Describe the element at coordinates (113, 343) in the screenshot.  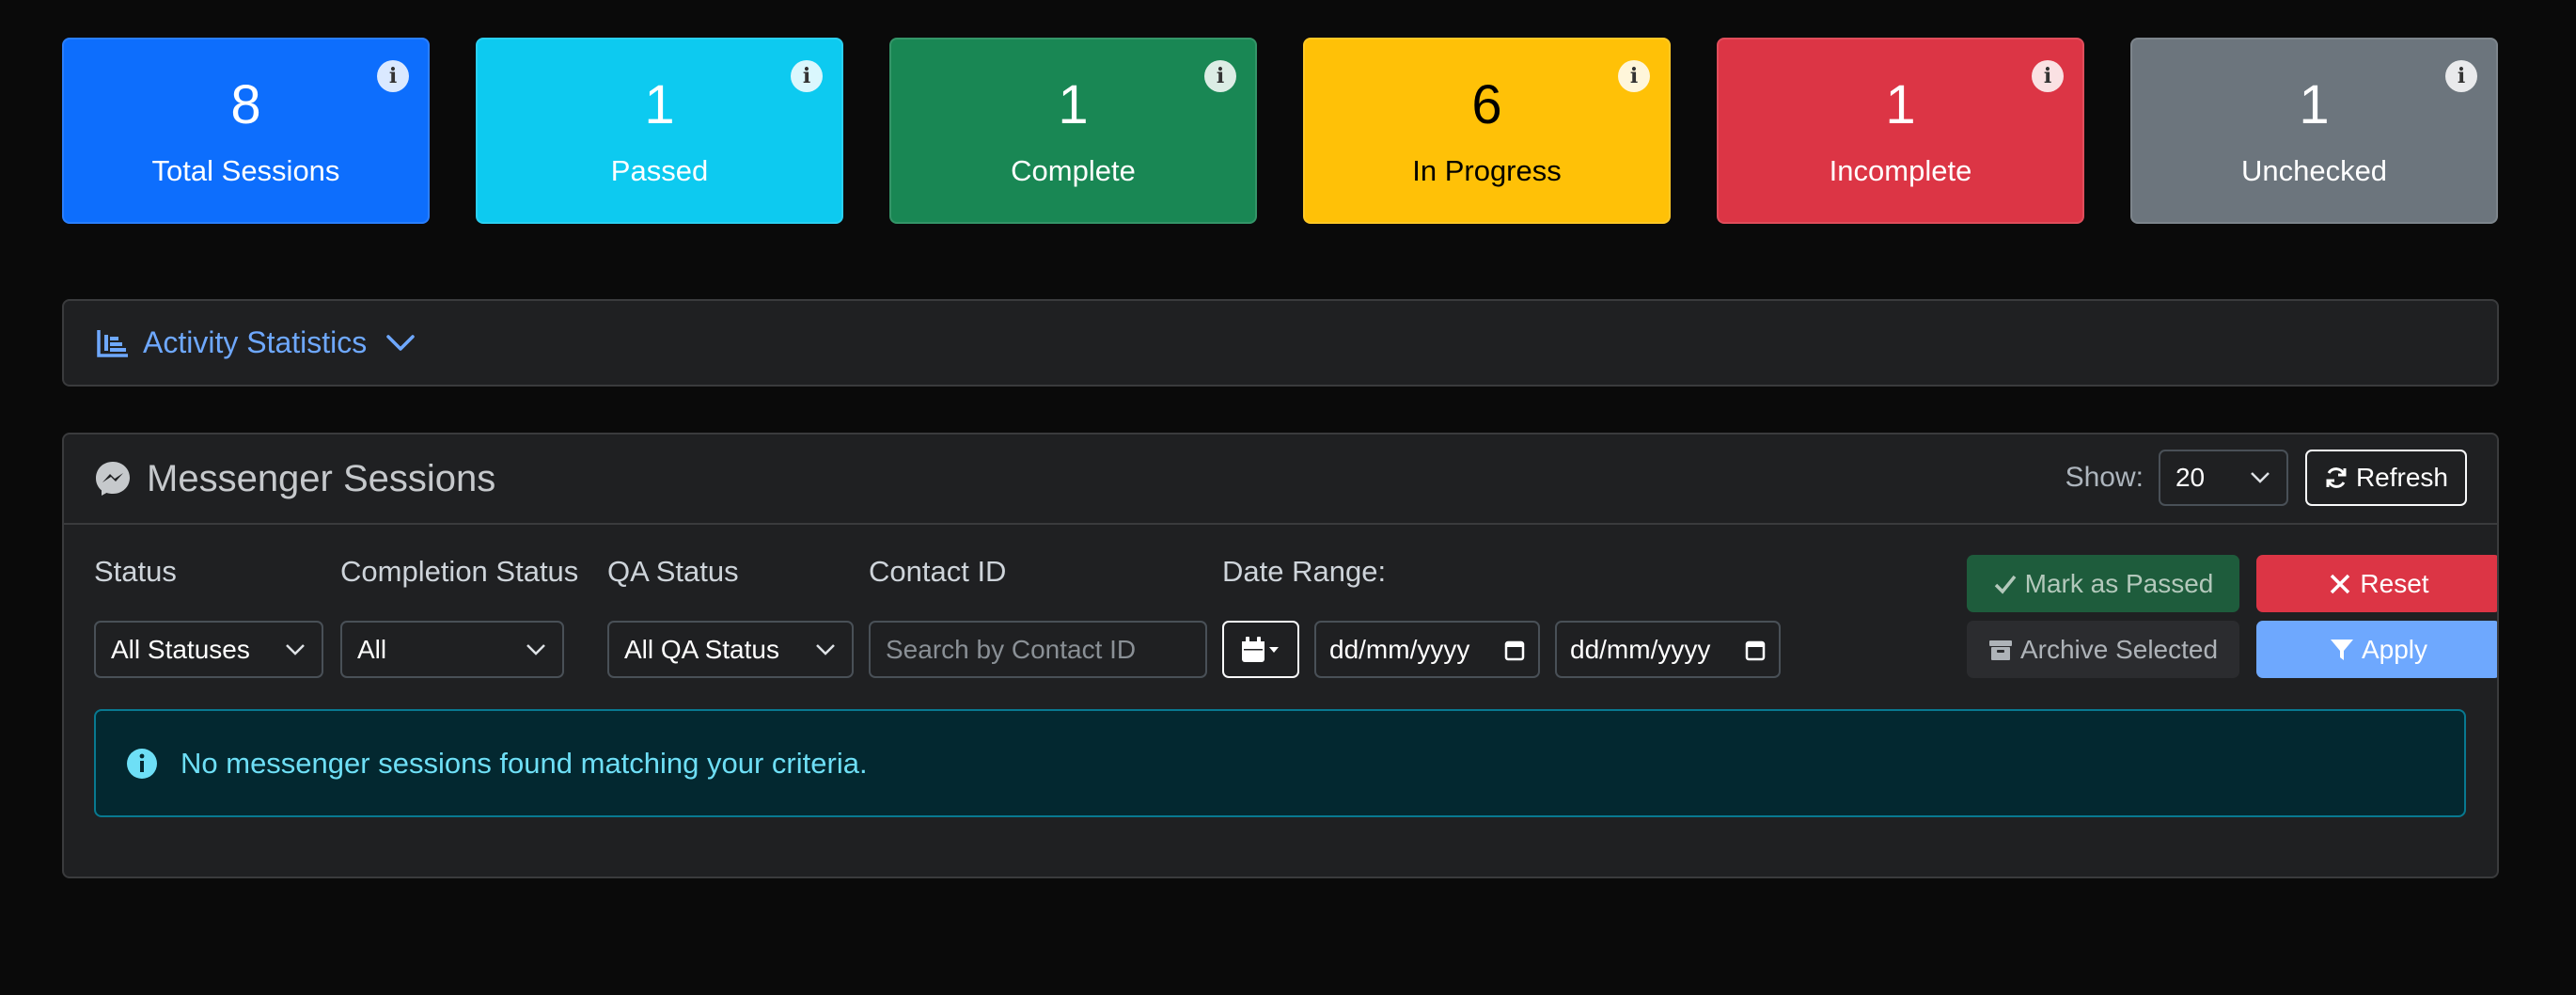
I see `chart-icon` at that location.